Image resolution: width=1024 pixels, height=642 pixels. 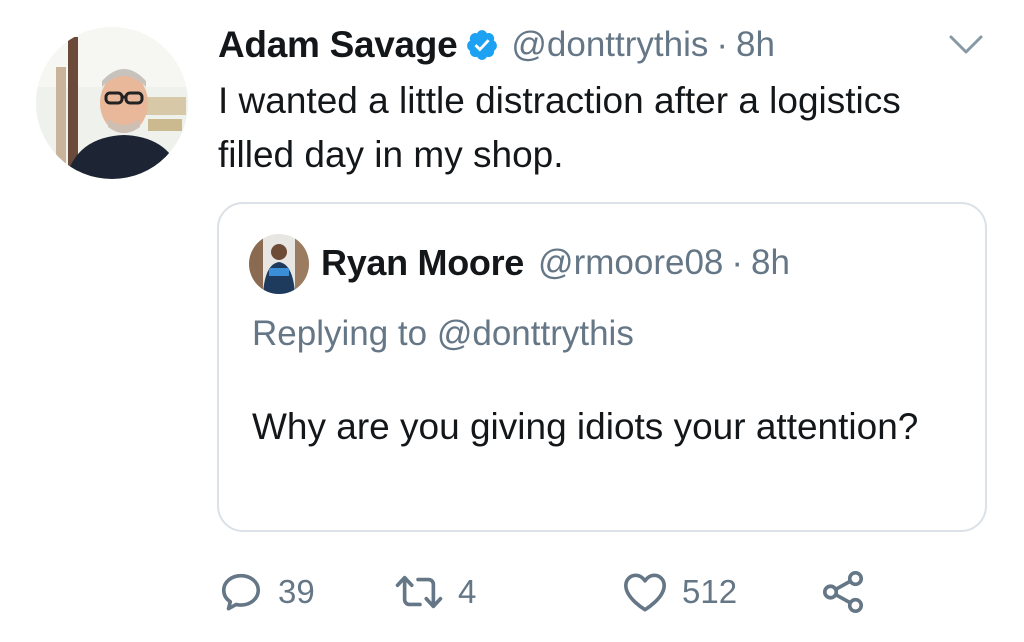 I want to click on quoted-tweet-header: Ryan Moore @rmoore08 · 8h, so click(x=555, y=263).